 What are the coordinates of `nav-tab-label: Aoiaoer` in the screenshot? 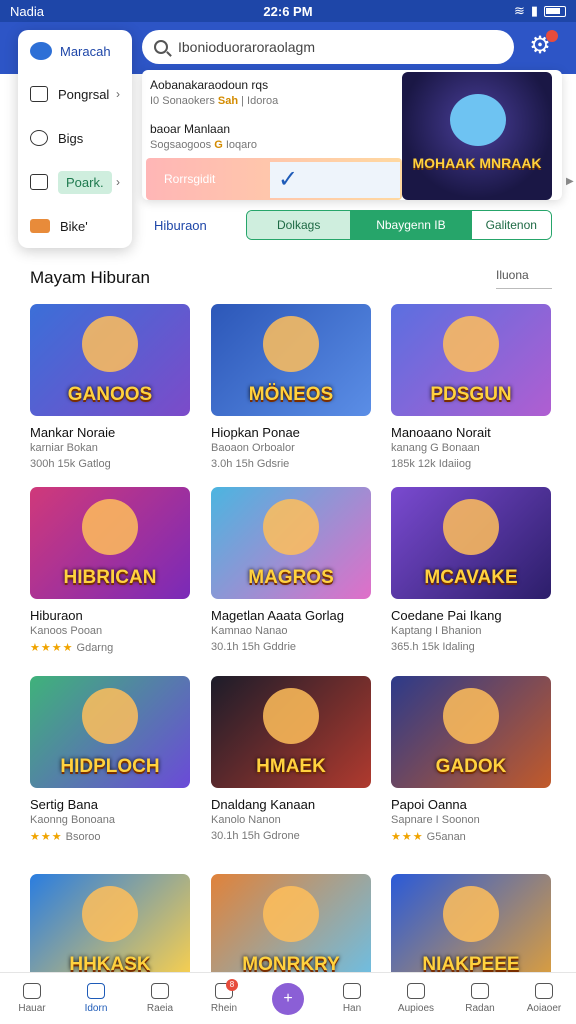 It's located at (544, 1008).